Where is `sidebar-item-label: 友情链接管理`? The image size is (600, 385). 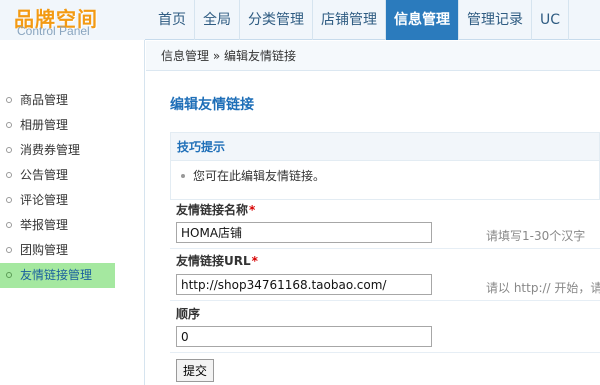 sidebar-item-label: 友情链接管理 is located at coordinates (56, 275).